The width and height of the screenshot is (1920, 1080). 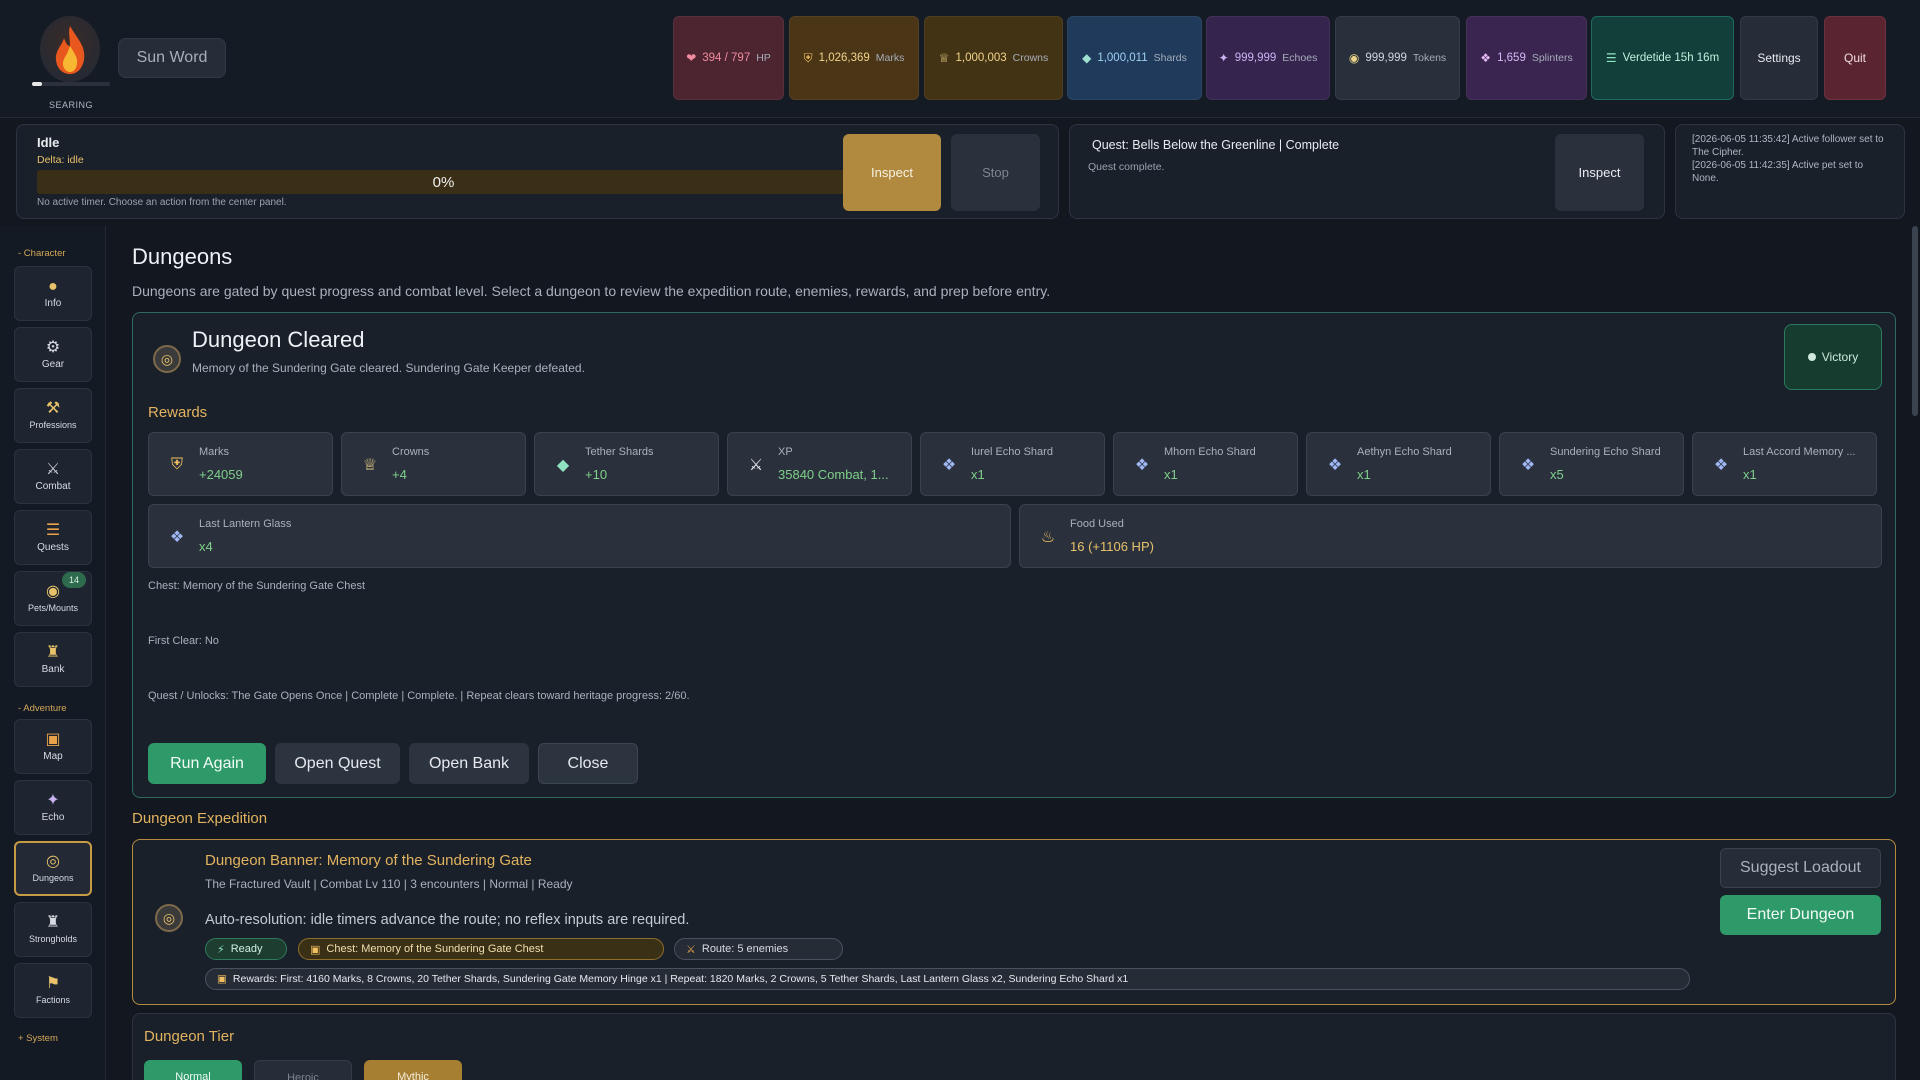 I want to click on tier-mythic-button: Mythic, so click(x=413, y=1070).